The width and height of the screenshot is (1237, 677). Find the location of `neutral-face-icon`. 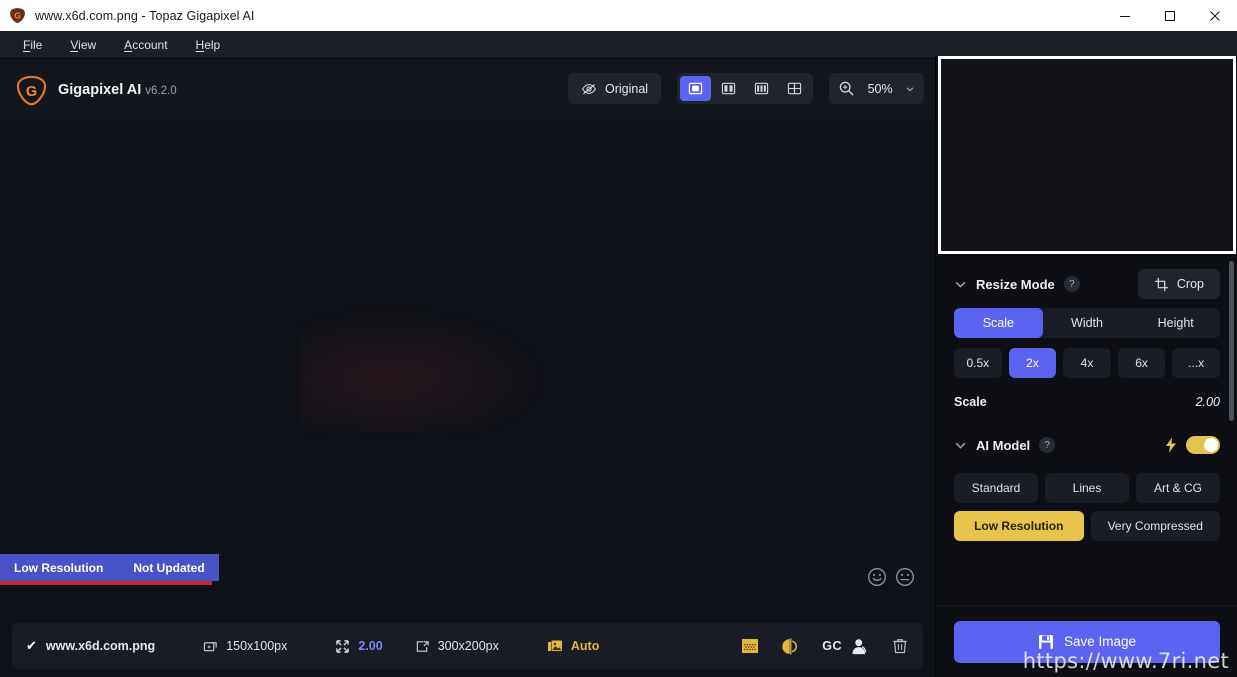

neutral-face-icon is located at coordinates (905, 577).